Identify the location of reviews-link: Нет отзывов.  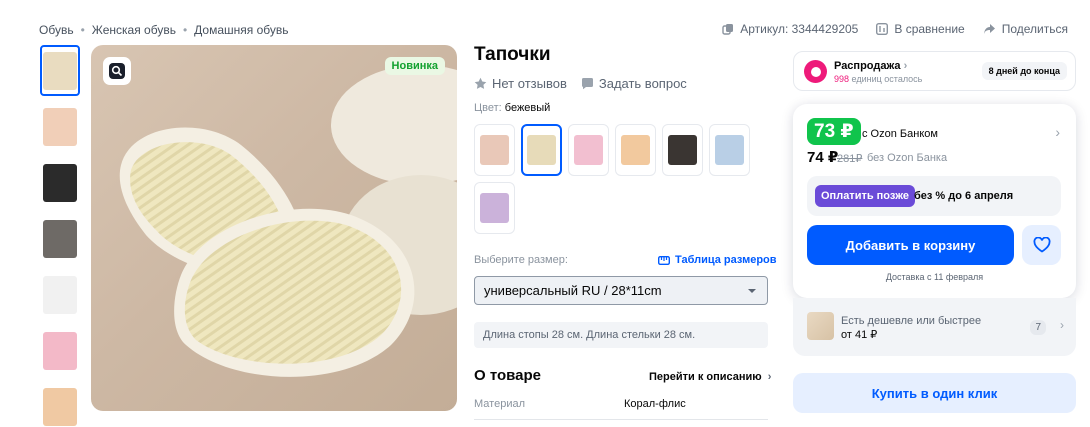
(520, 83).